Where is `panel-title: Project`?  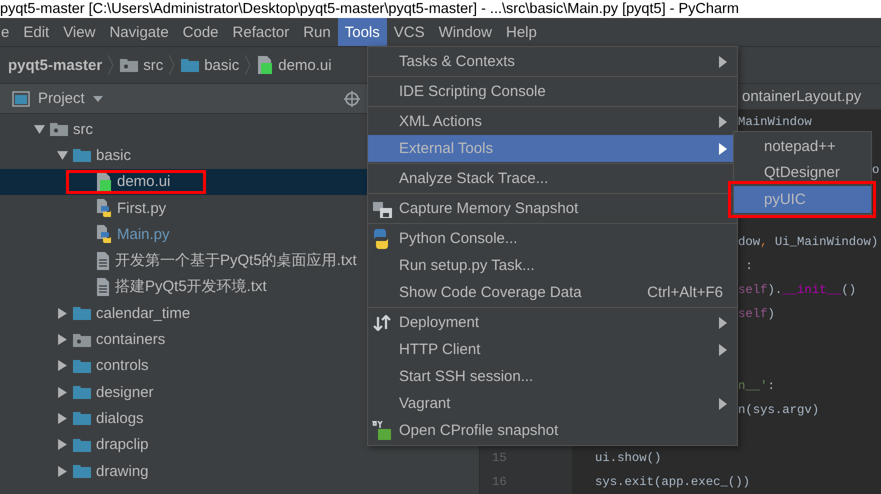 panel-title: Project is located at coordinates (61, 98).